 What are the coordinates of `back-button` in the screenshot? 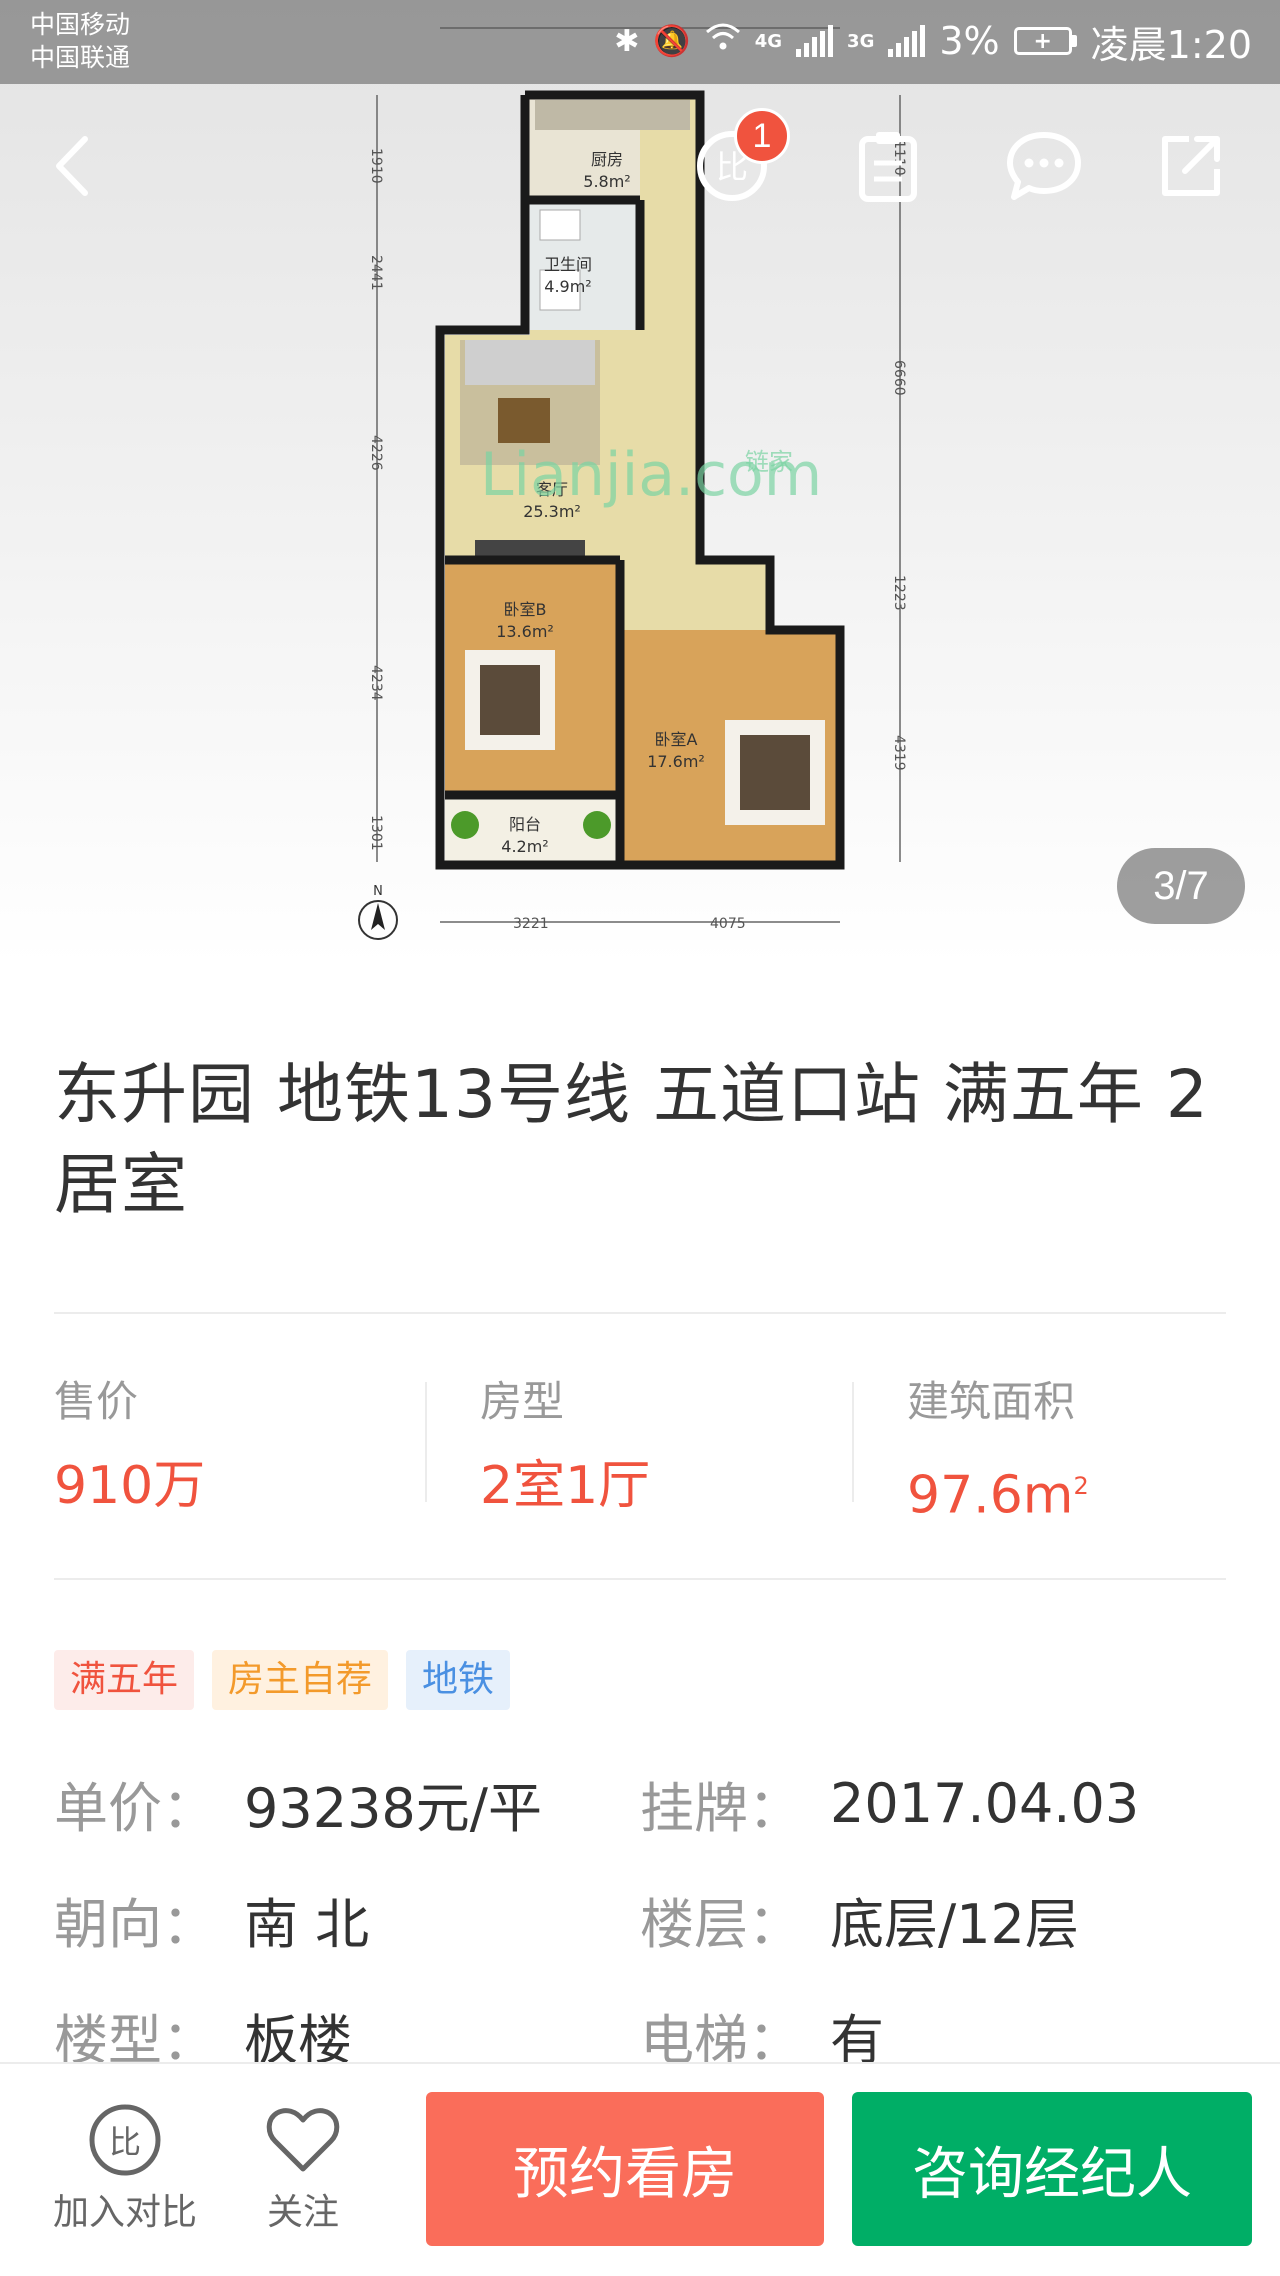 It's located at (72, 166).